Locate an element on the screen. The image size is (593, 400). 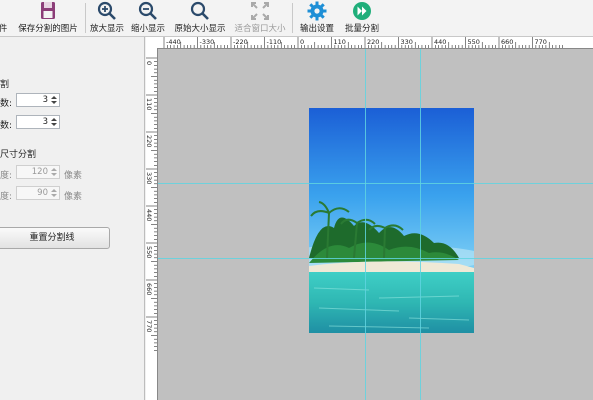
gear-icon is located at coordinates (317, 11).